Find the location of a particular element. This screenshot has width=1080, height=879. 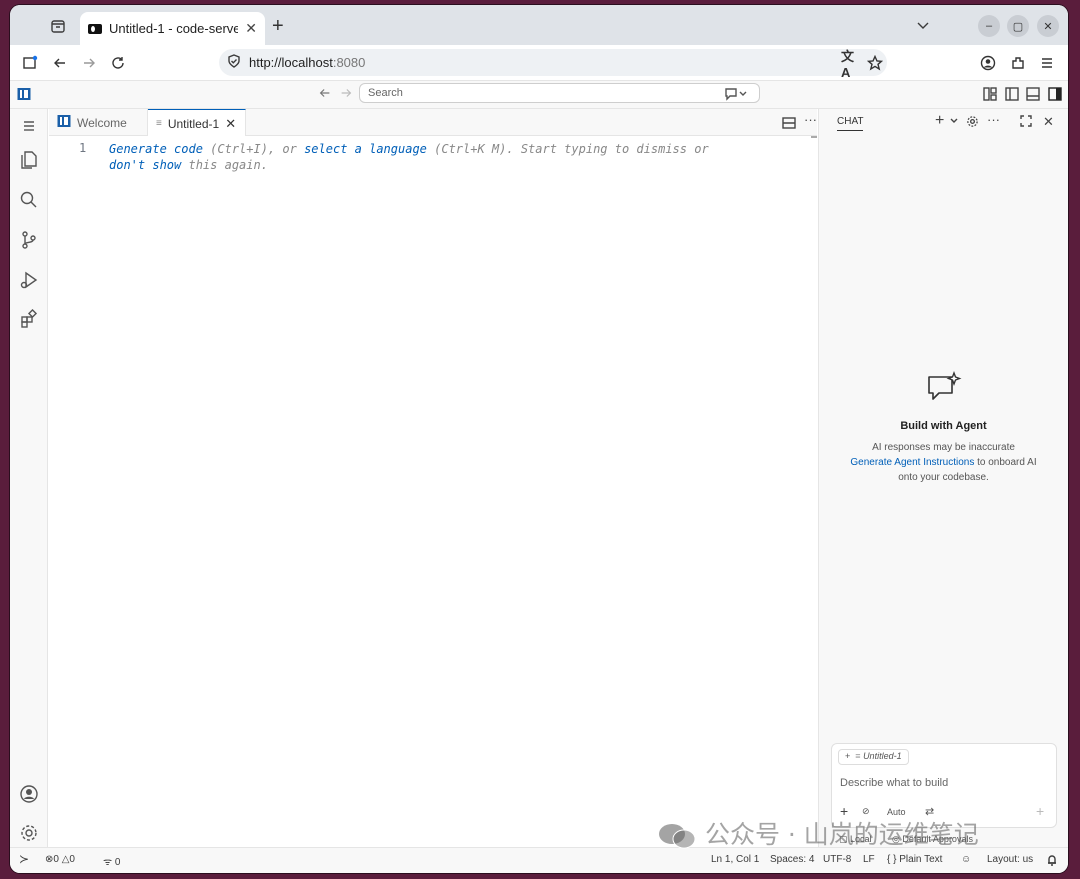

application-menu-icon is located at coordinates (29, 126).